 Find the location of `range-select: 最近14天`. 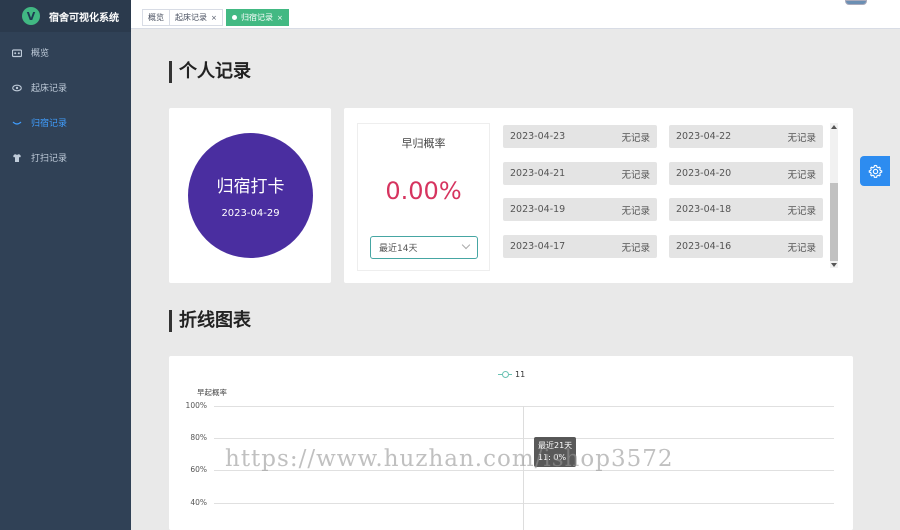

range-select: 最近14天 is located at coordinates (424, 247).